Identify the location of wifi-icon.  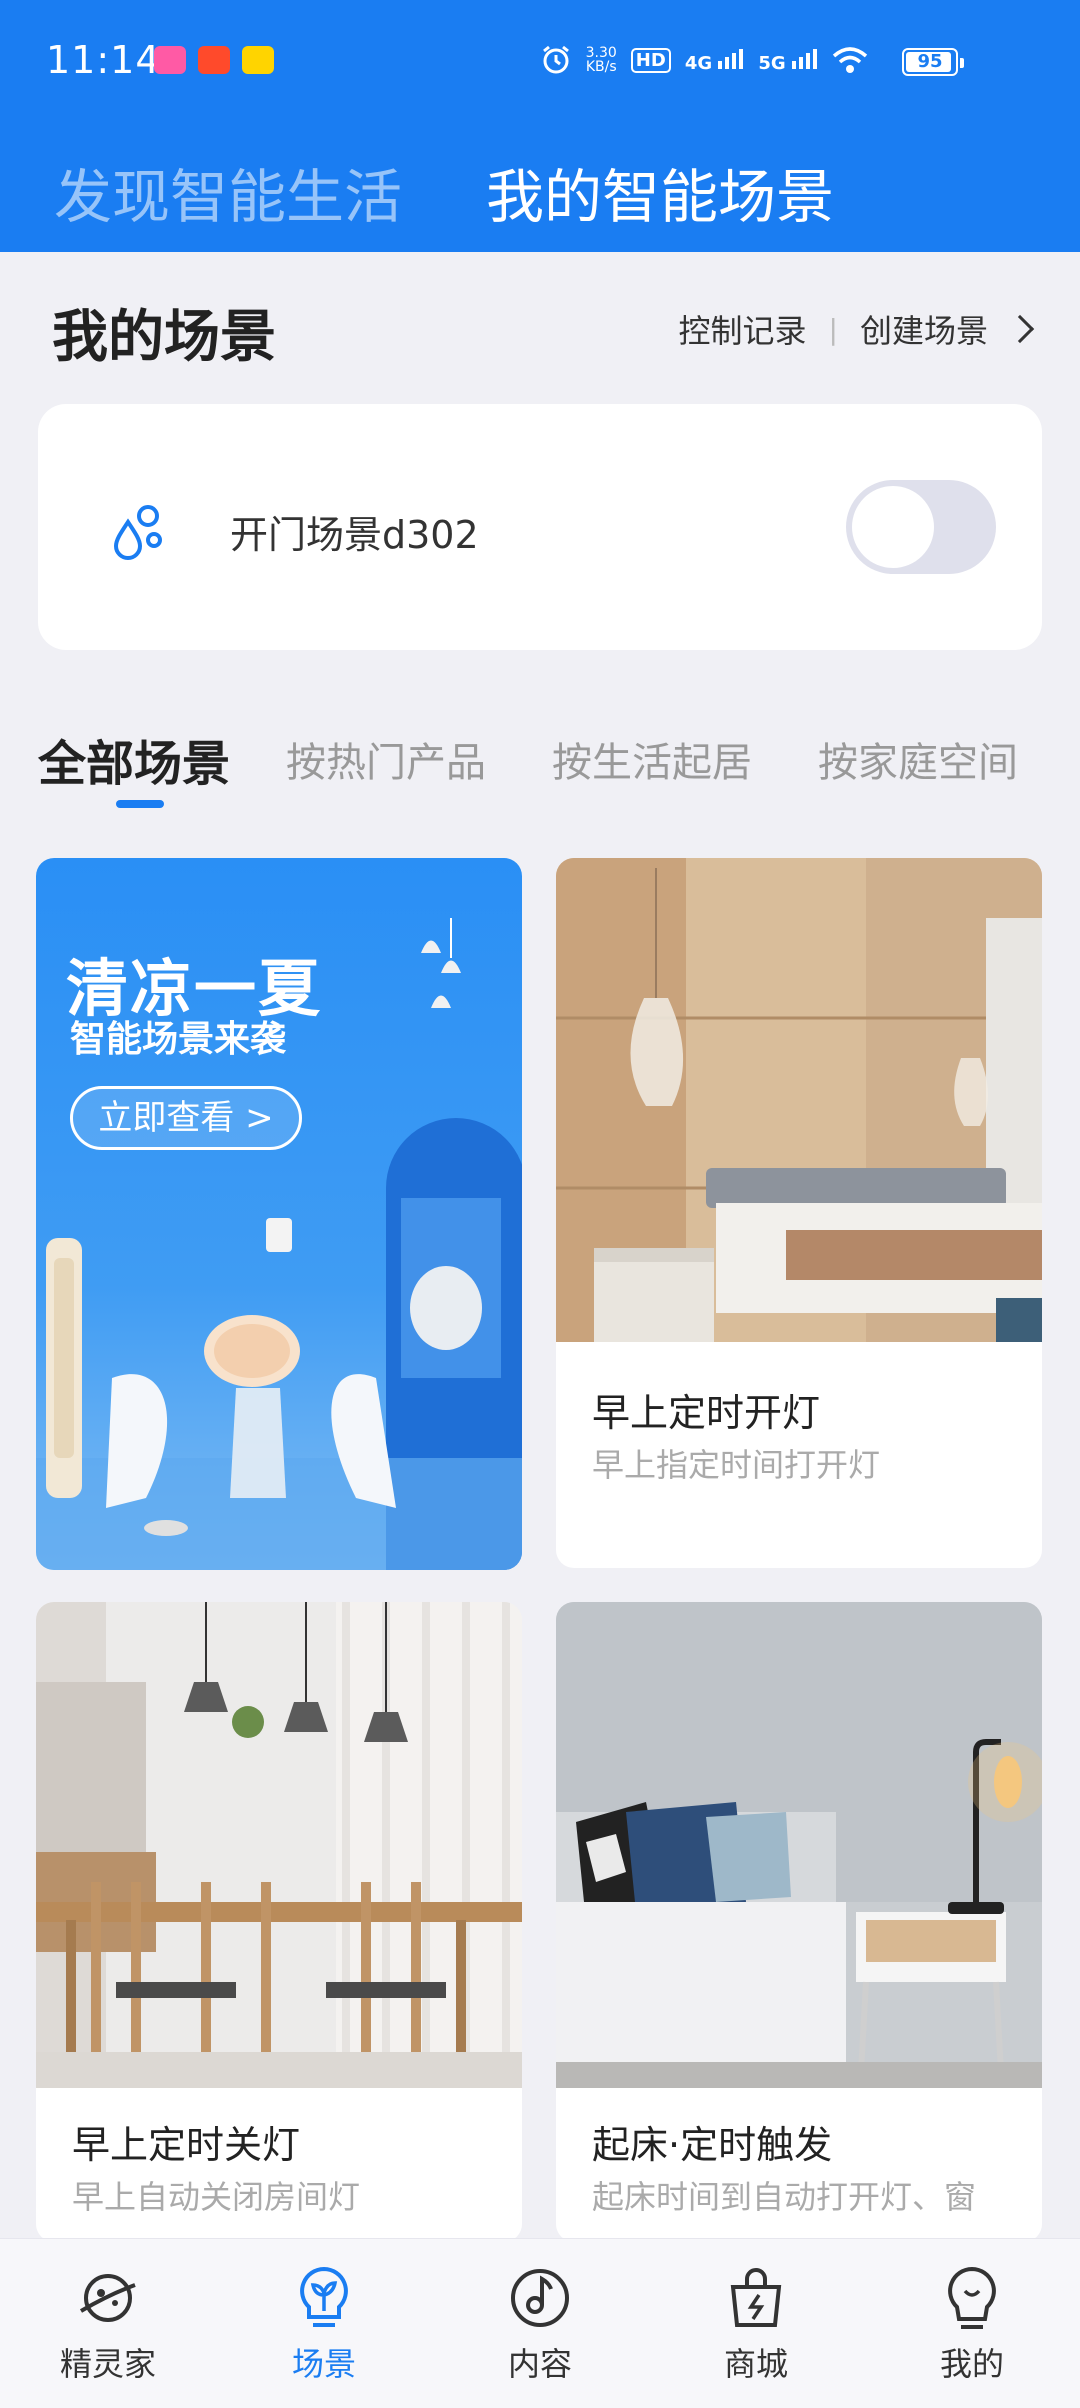
(850, 60).